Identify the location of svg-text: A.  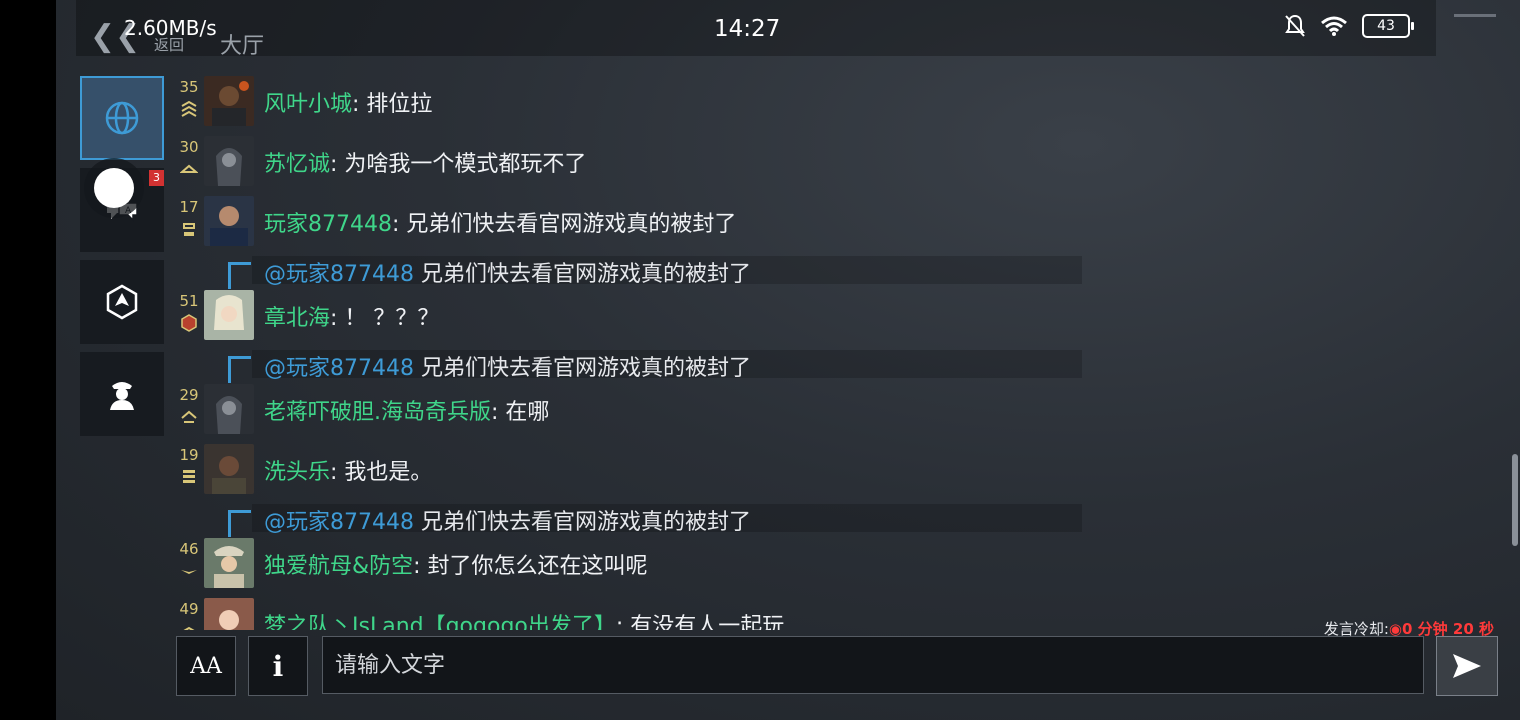
(128, 211).